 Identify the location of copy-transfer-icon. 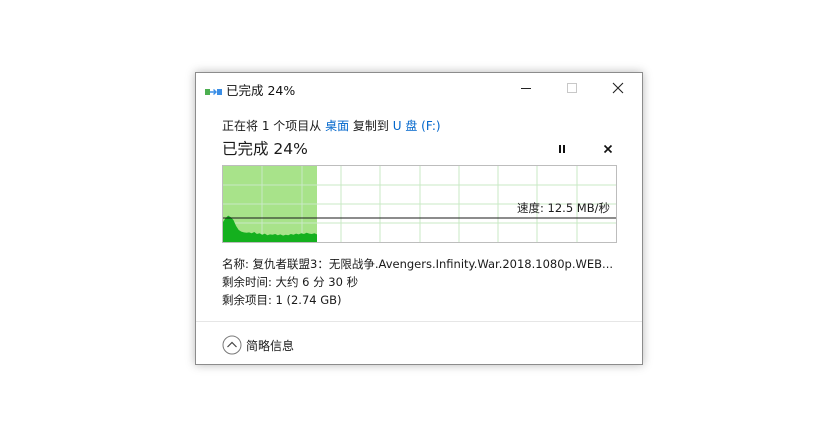
(214, 89).